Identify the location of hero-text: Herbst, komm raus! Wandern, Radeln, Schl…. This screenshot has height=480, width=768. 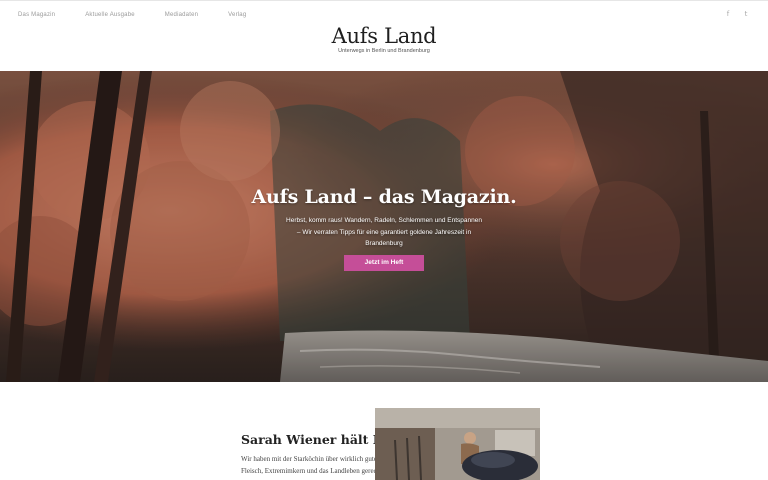
(384, 232).